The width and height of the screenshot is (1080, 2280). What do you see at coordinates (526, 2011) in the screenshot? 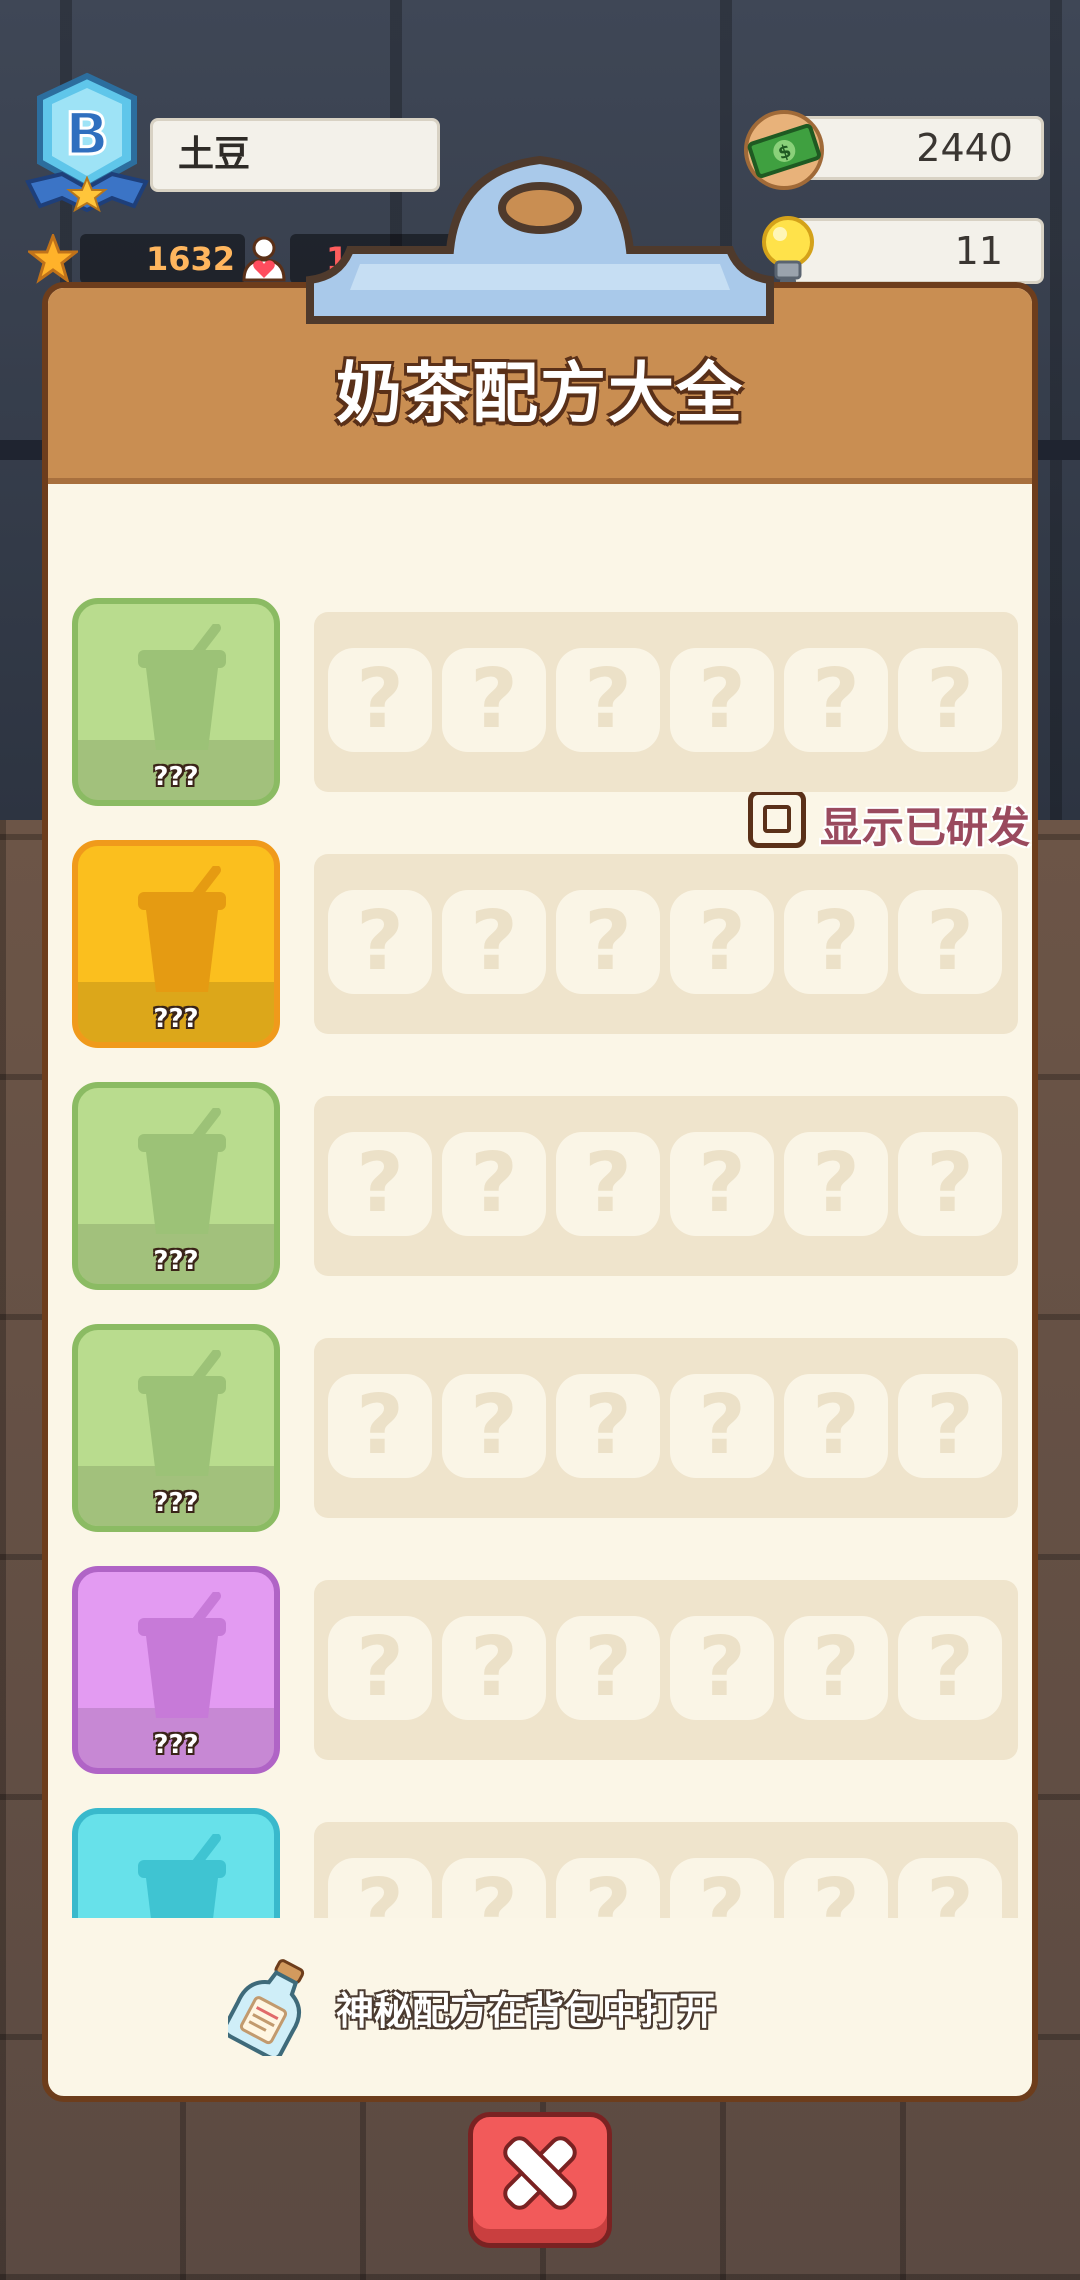
I see `footer-note-text: 神秘配方在背包中打开` at bounding box center [526, 2011].